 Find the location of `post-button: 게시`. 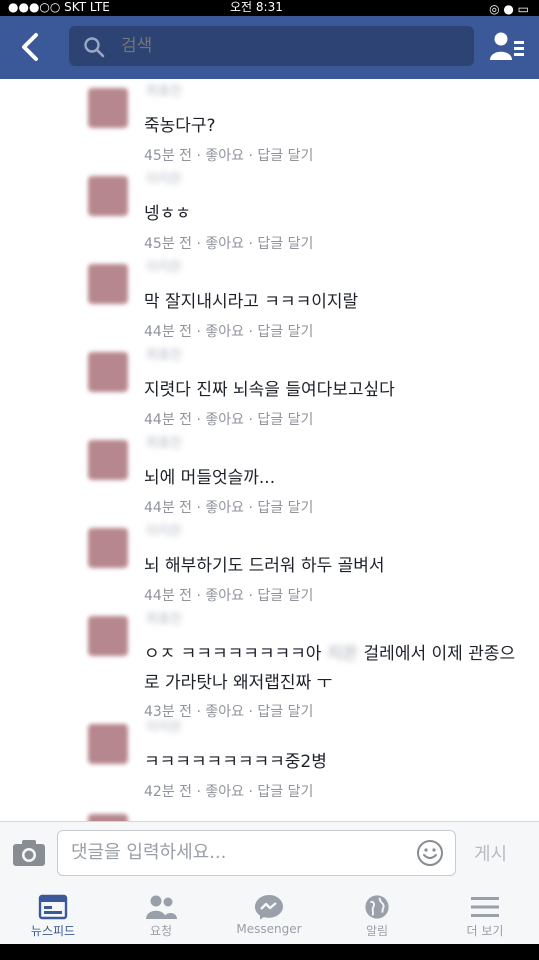

post-button: 게시 is located at coordinates (490, 853).